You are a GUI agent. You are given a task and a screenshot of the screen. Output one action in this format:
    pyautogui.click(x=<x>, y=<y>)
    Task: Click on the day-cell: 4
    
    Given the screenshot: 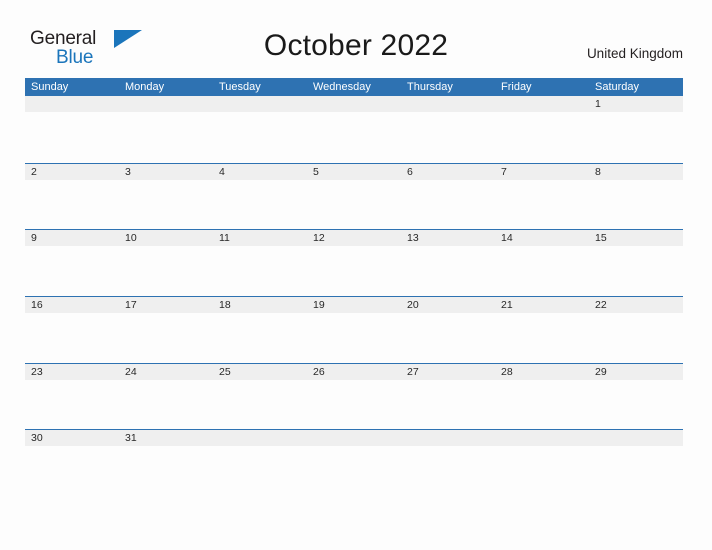 What is the action you would take?
    pyautogui.click(x=260, y=172)
    